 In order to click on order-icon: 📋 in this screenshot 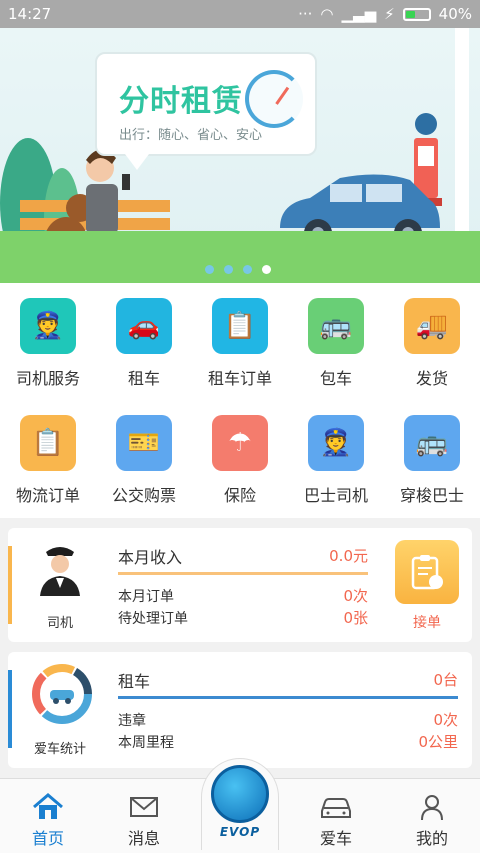, I will do `click(240, 326)`.